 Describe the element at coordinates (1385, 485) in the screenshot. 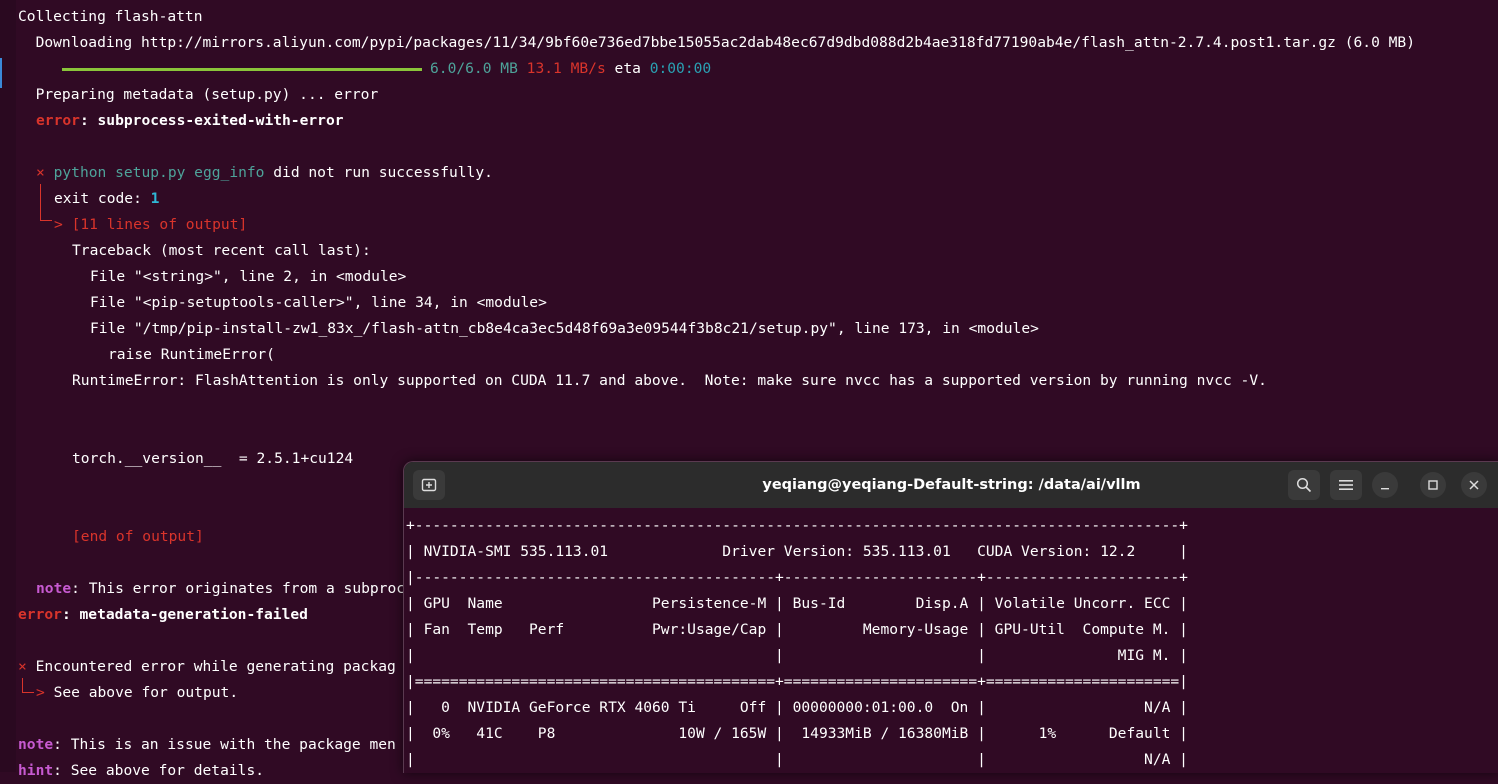

I see `minimize-button` at that location.